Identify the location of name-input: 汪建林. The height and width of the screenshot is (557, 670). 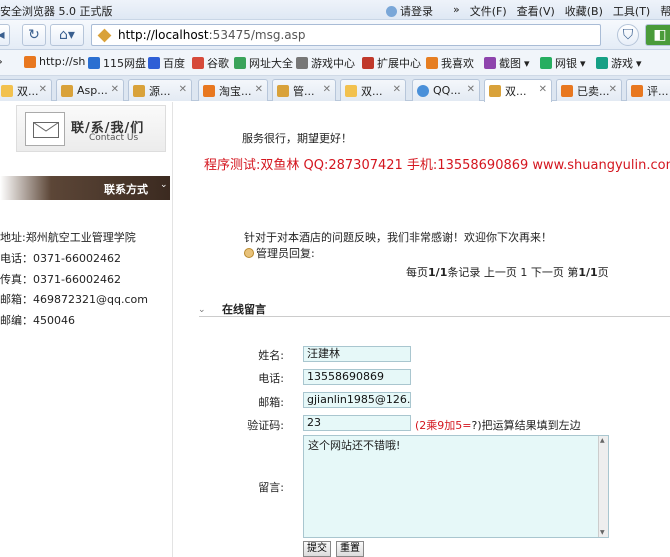
(357, 354).